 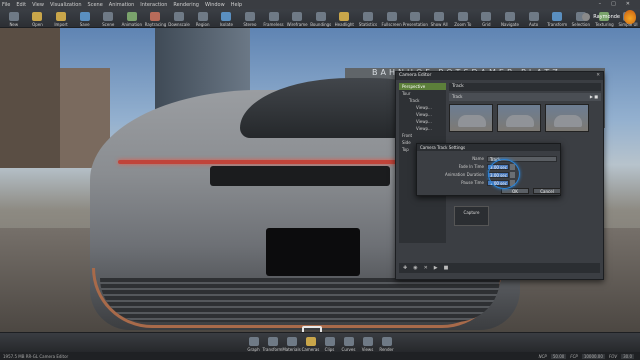 I want to click on new-button: New, so click(x=14, y=18).